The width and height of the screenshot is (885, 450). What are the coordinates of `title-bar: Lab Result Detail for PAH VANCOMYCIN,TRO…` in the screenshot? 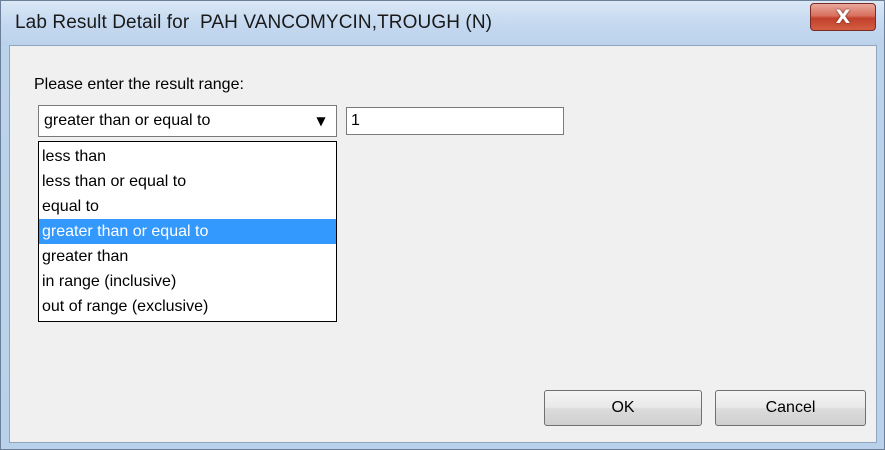 It's located at (442, 23).